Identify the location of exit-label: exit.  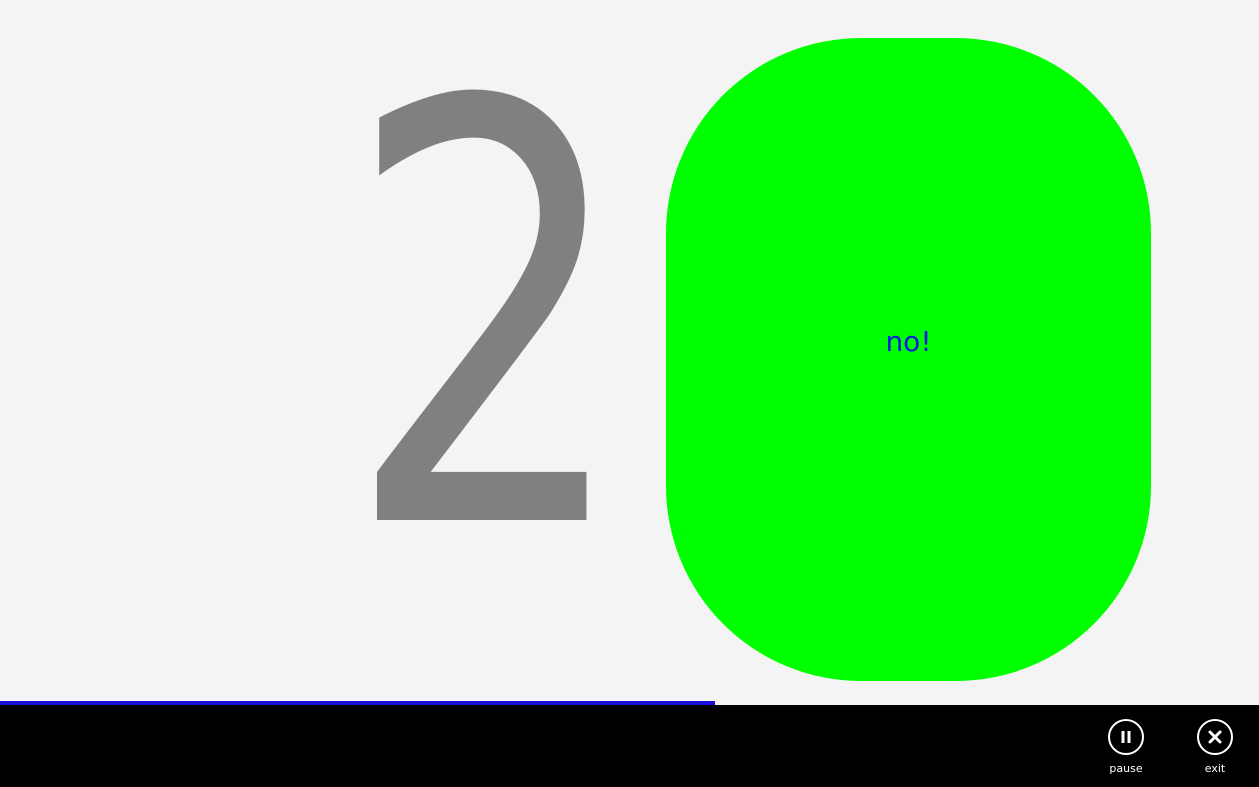
(1215, 768).